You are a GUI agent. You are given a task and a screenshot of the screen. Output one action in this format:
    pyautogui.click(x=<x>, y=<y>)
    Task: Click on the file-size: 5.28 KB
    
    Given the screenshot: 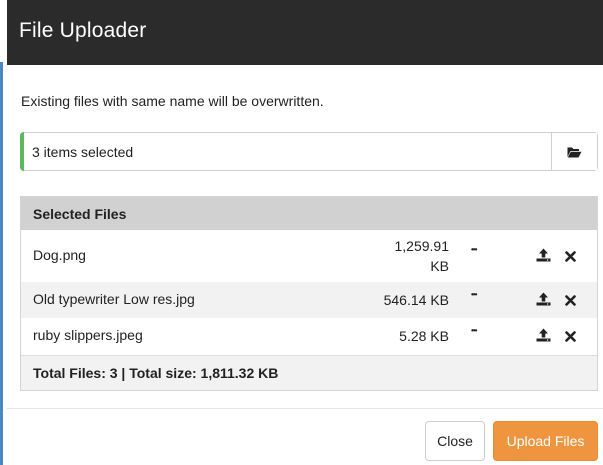 What is the action you would take?
    pyautogui.click(x=424, y=336)
    